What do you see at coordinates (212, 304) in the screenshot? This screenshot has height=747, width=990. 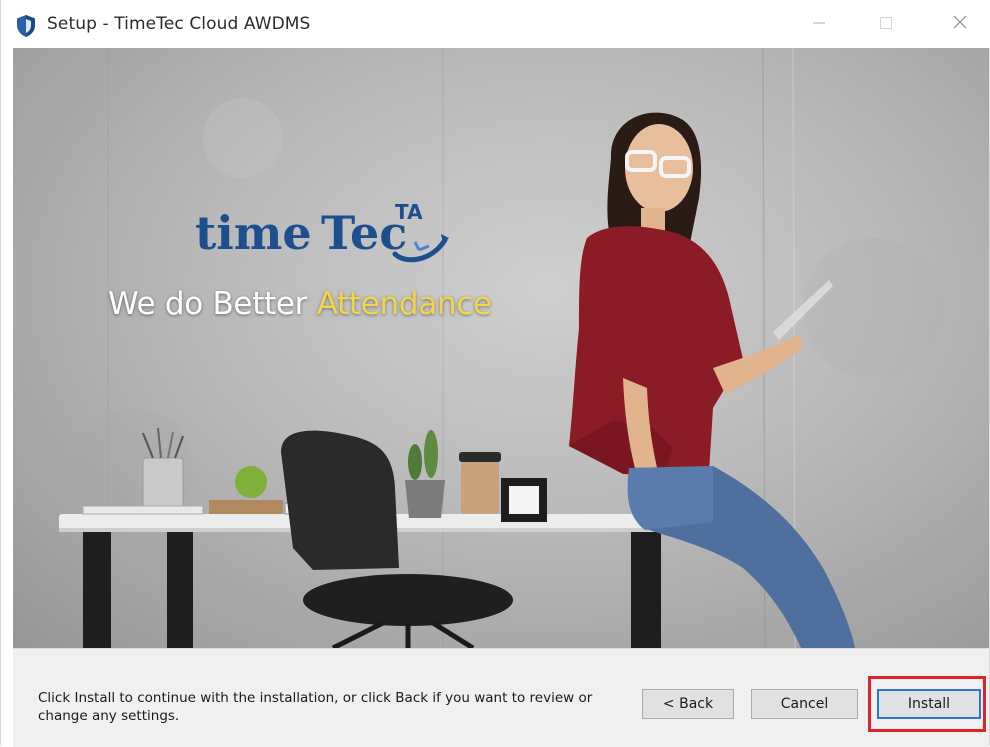 I see `tagline-prefix: We do Better` at bounding box center [212, 304].